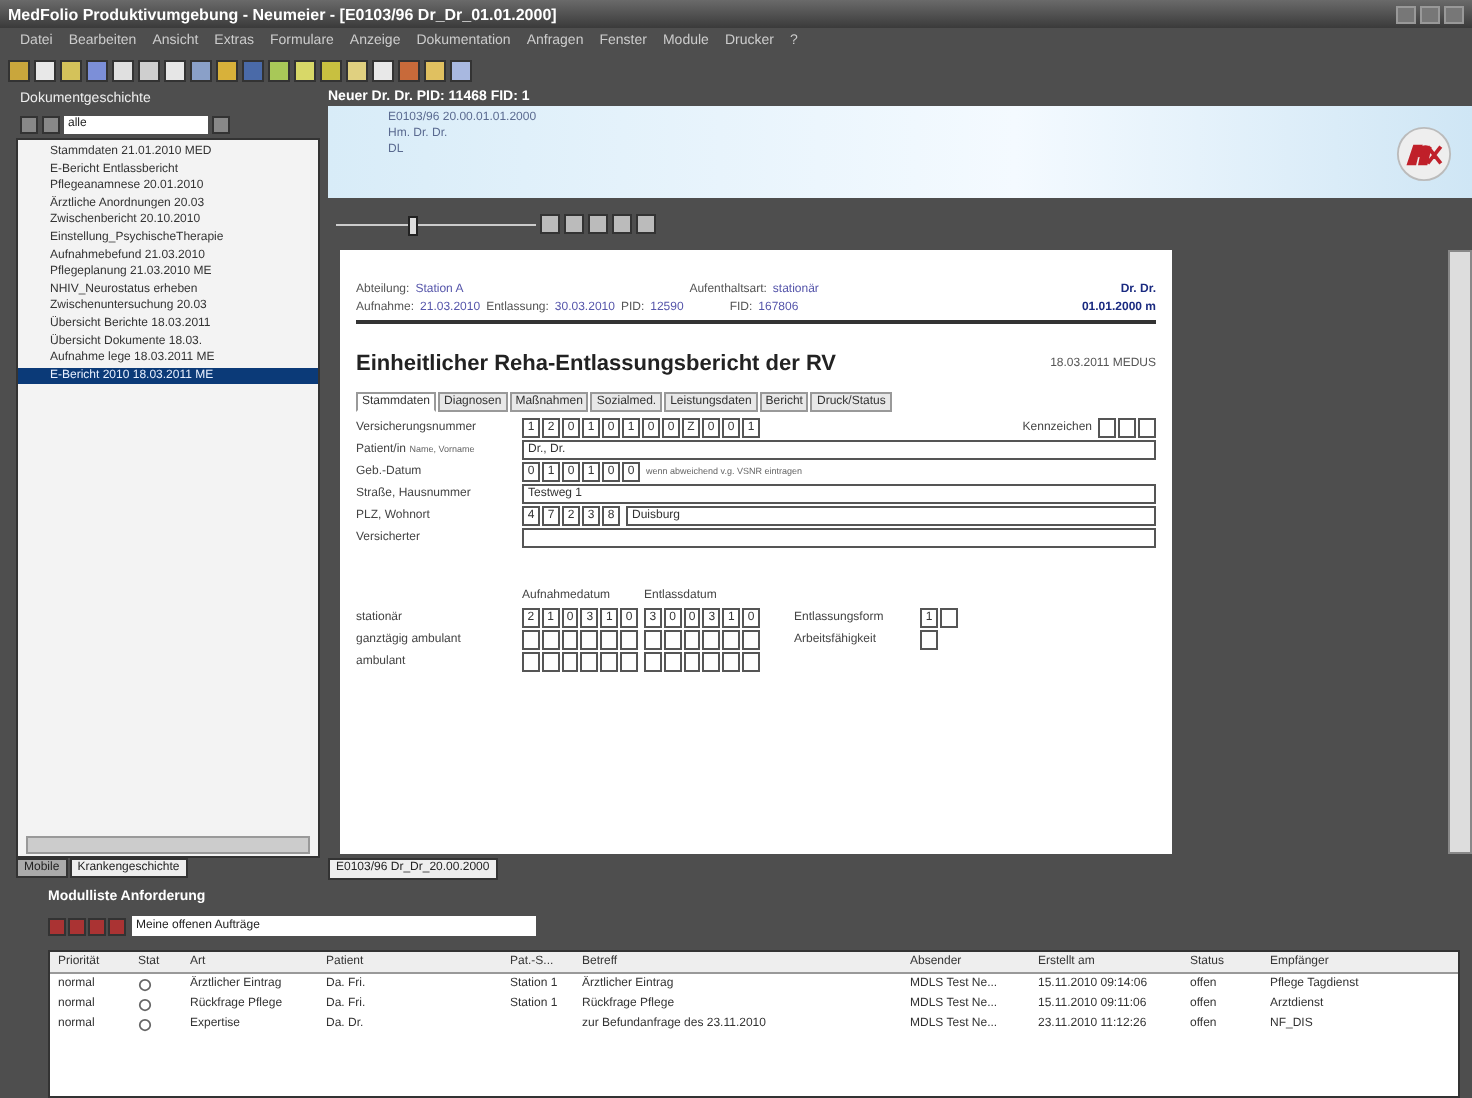 The width and height of the screenshot is (1472, 1098). I want to click on logo-icon, so click(1424, 154).